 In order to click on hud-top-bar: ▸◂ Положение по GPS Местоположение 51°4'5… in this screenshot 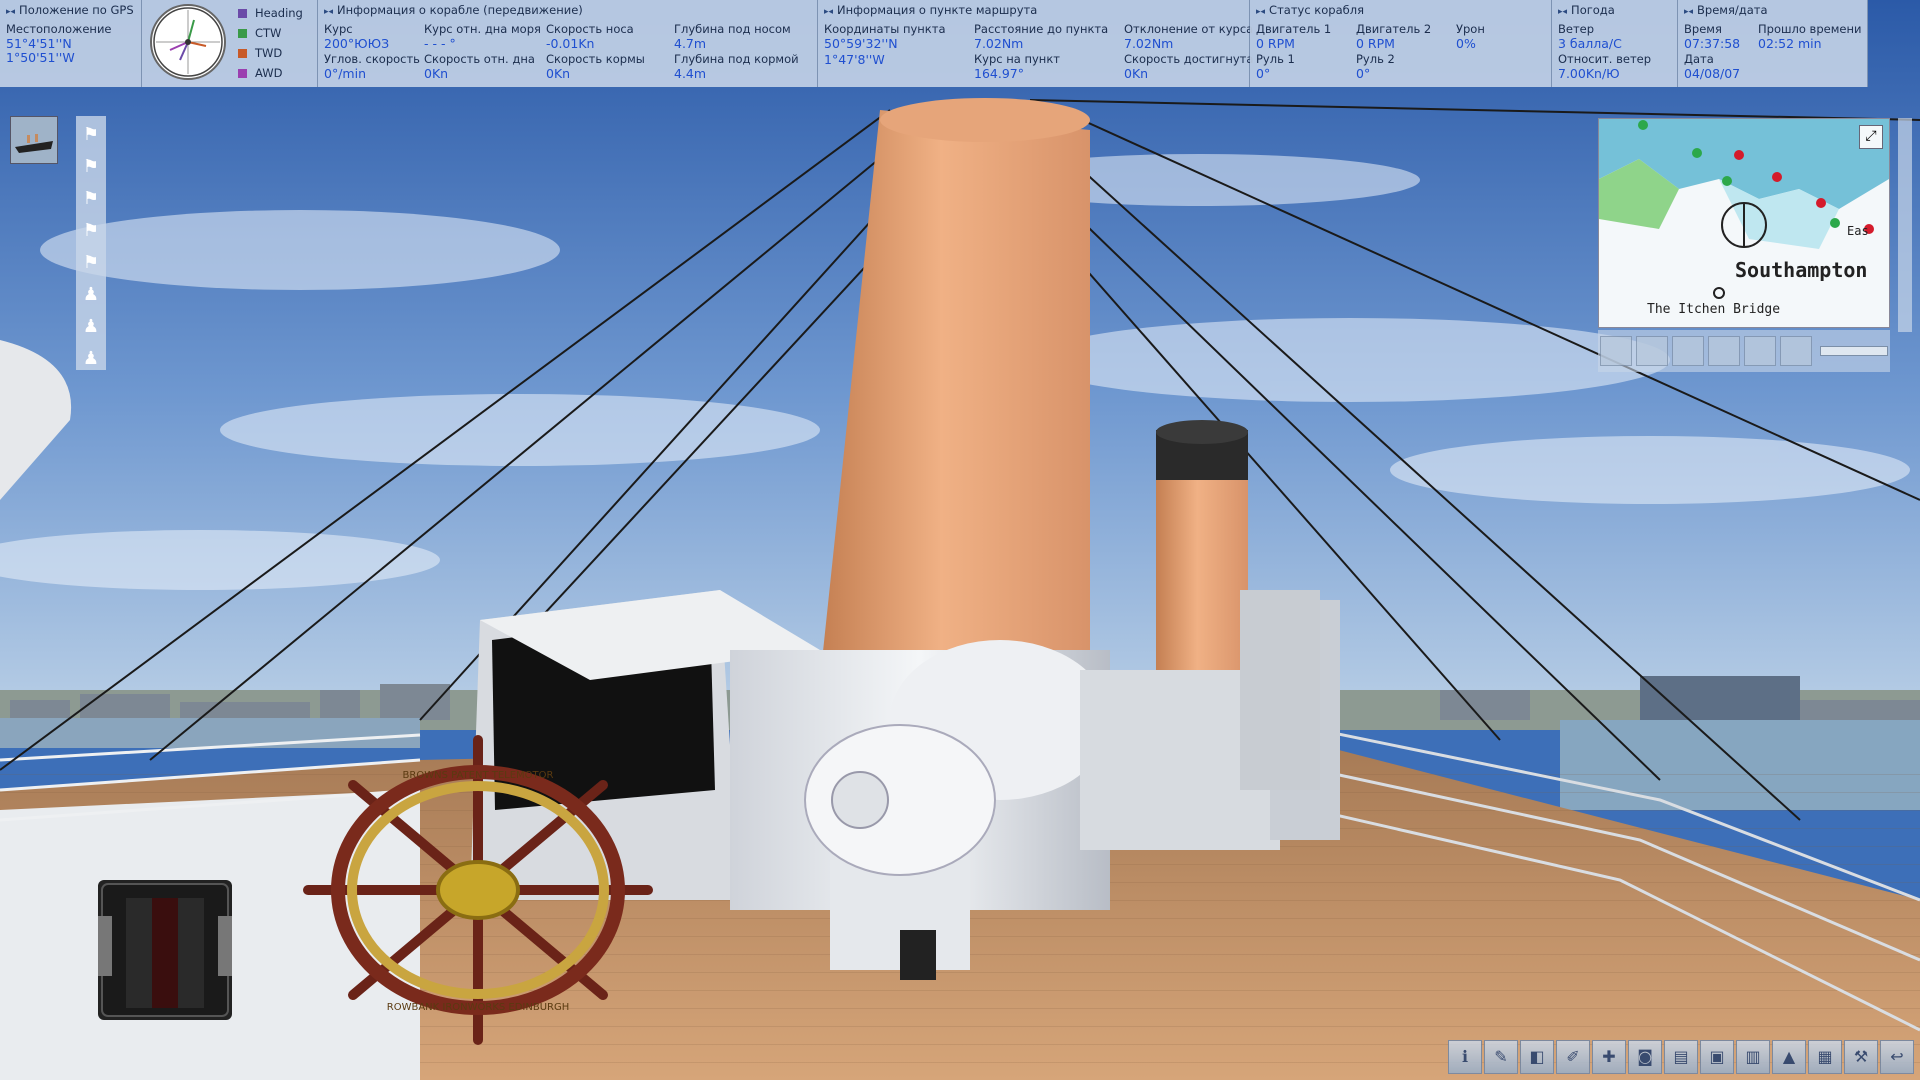, I will do `click(934, 43)`.